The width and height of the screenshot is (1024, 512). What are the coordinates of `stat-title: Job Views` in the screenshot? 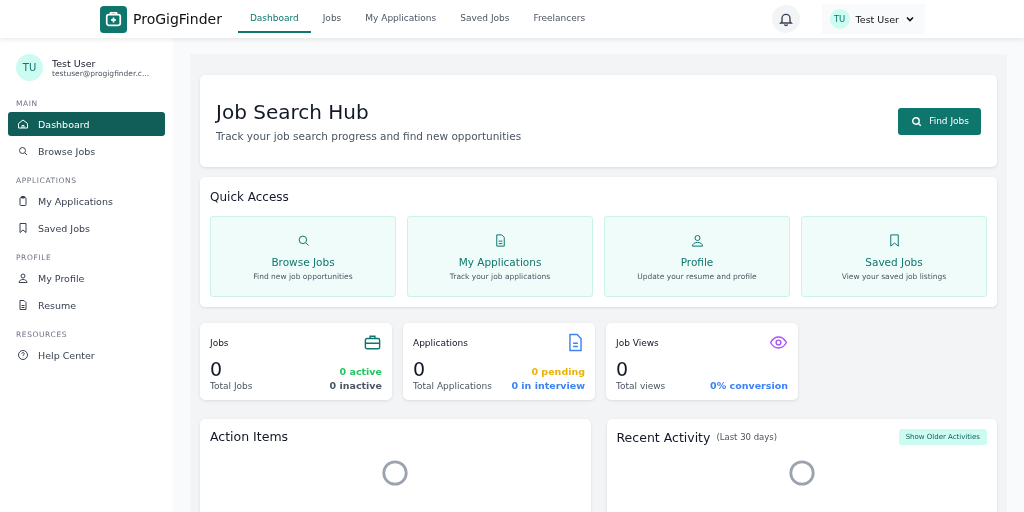 It's located at (637, 342).